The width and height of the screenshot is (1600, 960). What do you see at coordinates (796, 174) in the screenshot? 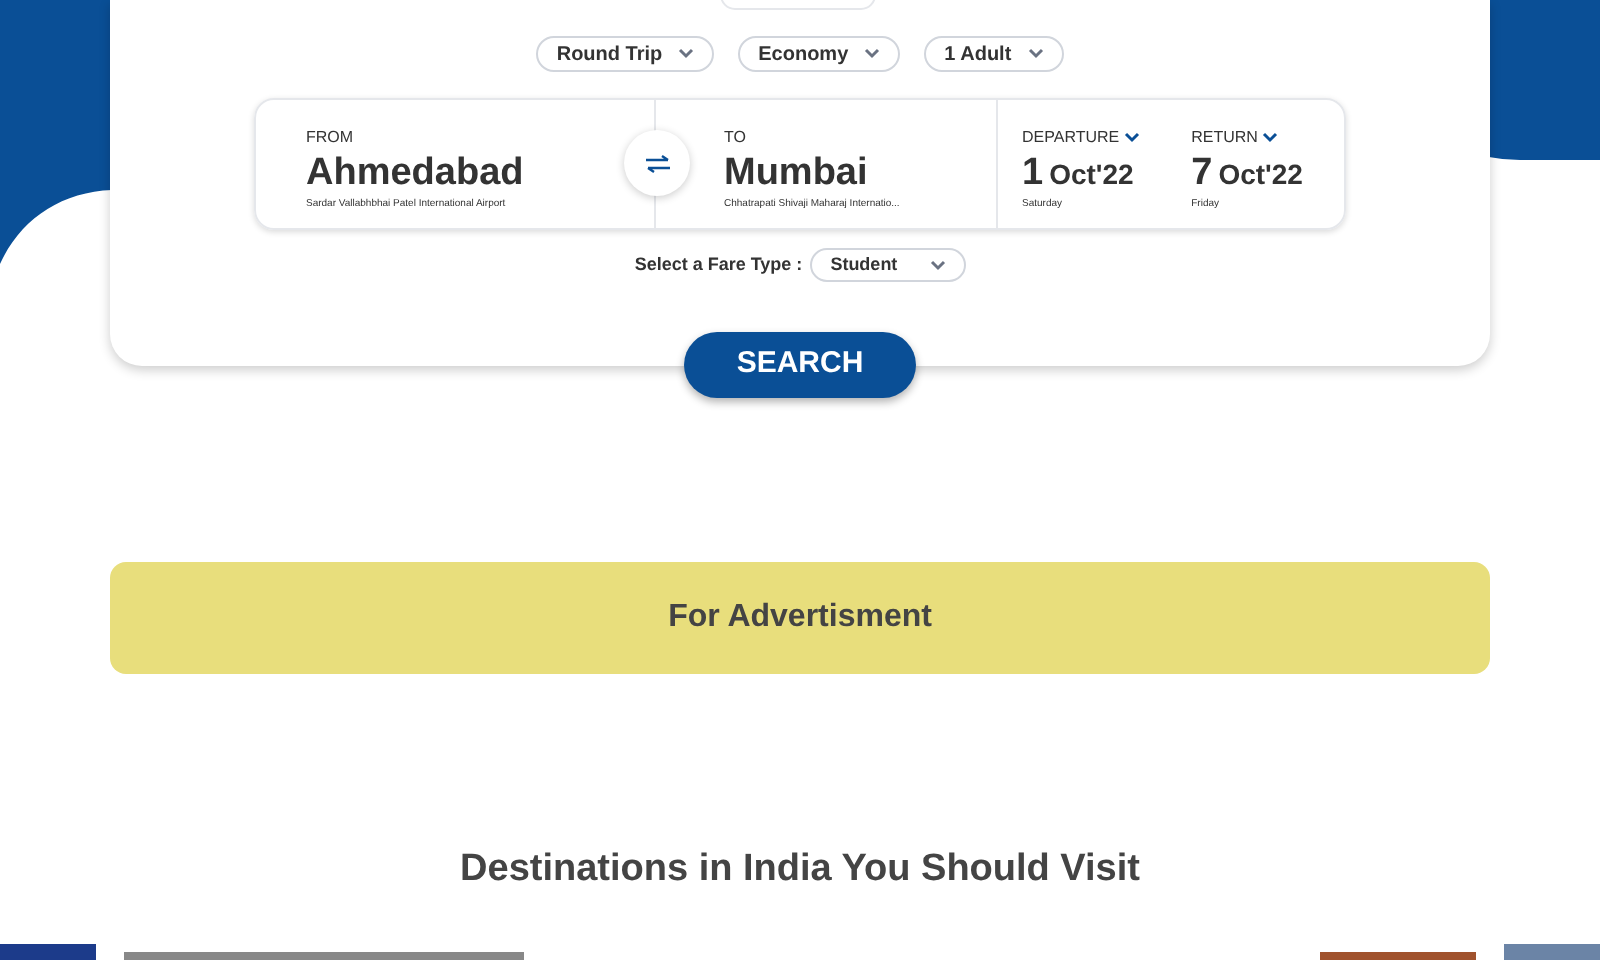
I see `to-city: Mumbai` at bounding box center [796, 174].